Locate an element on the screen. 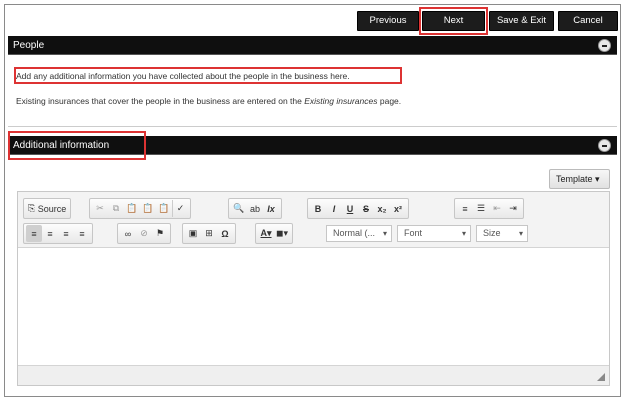 The height and width of the screenshot is (401, 626). increase-indent-icon: ⇥ is located at coordinates (513, 208).